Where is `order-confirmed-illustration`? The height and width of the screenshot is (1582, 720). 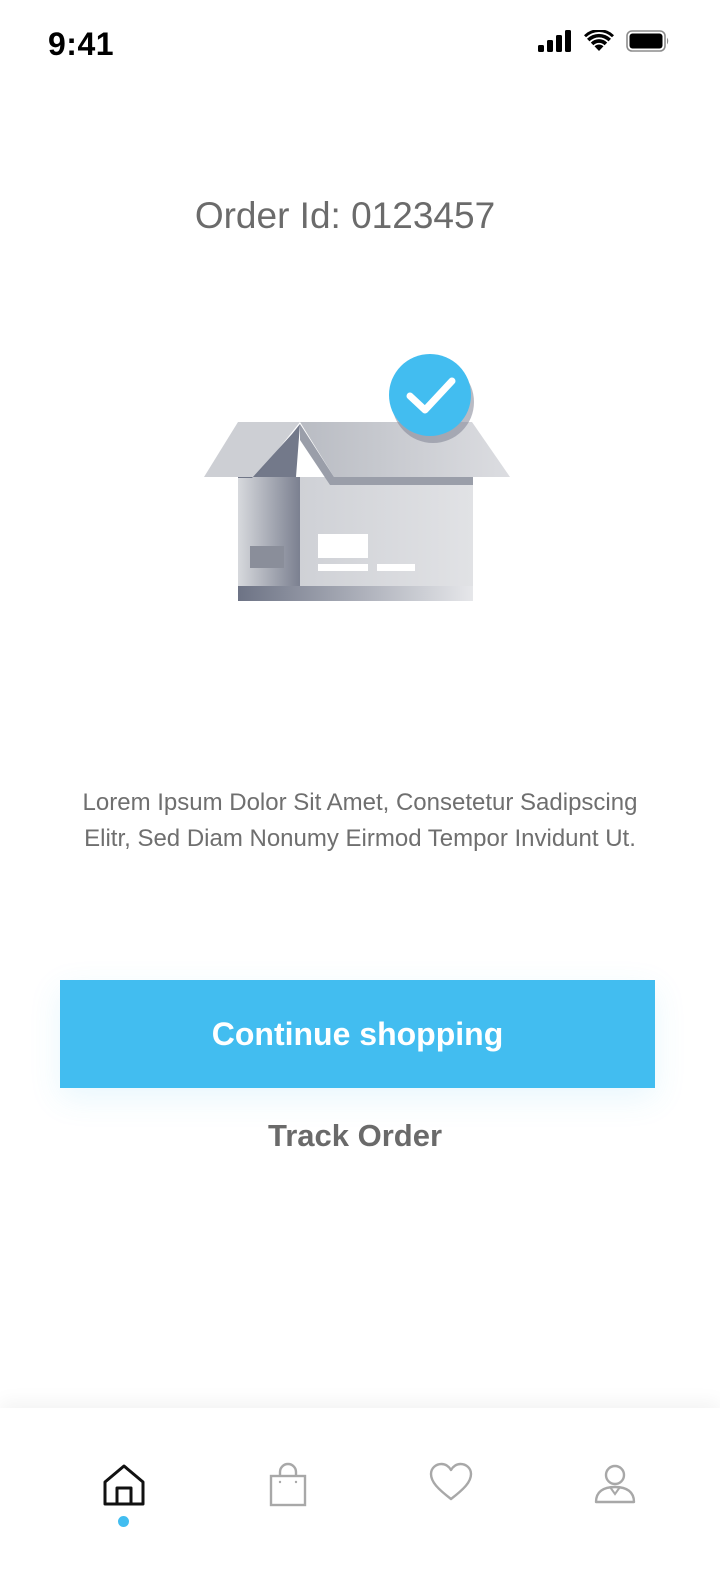
order-confirmed-illustration is located at coordinates (357, 480).